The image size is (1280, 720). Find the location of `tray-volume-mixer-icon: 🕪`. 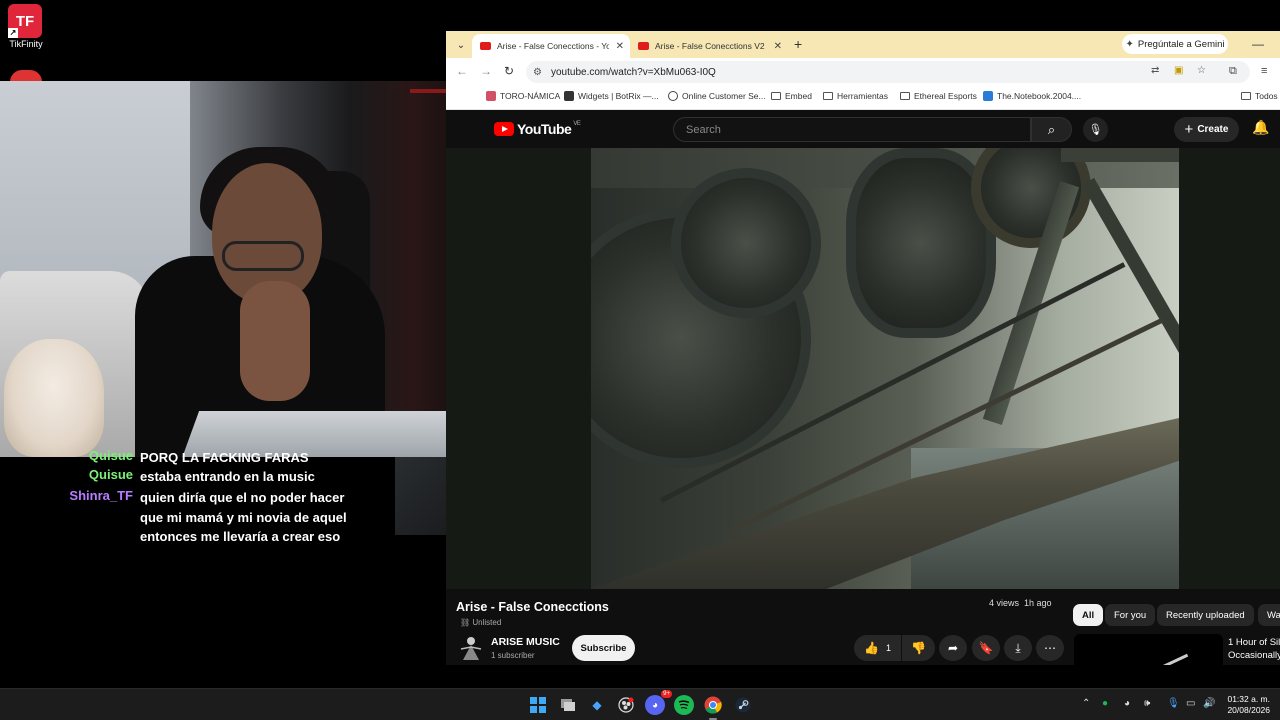

tray-volume-mixer-icon: 🕪 is located at coordinates (1147, 703).